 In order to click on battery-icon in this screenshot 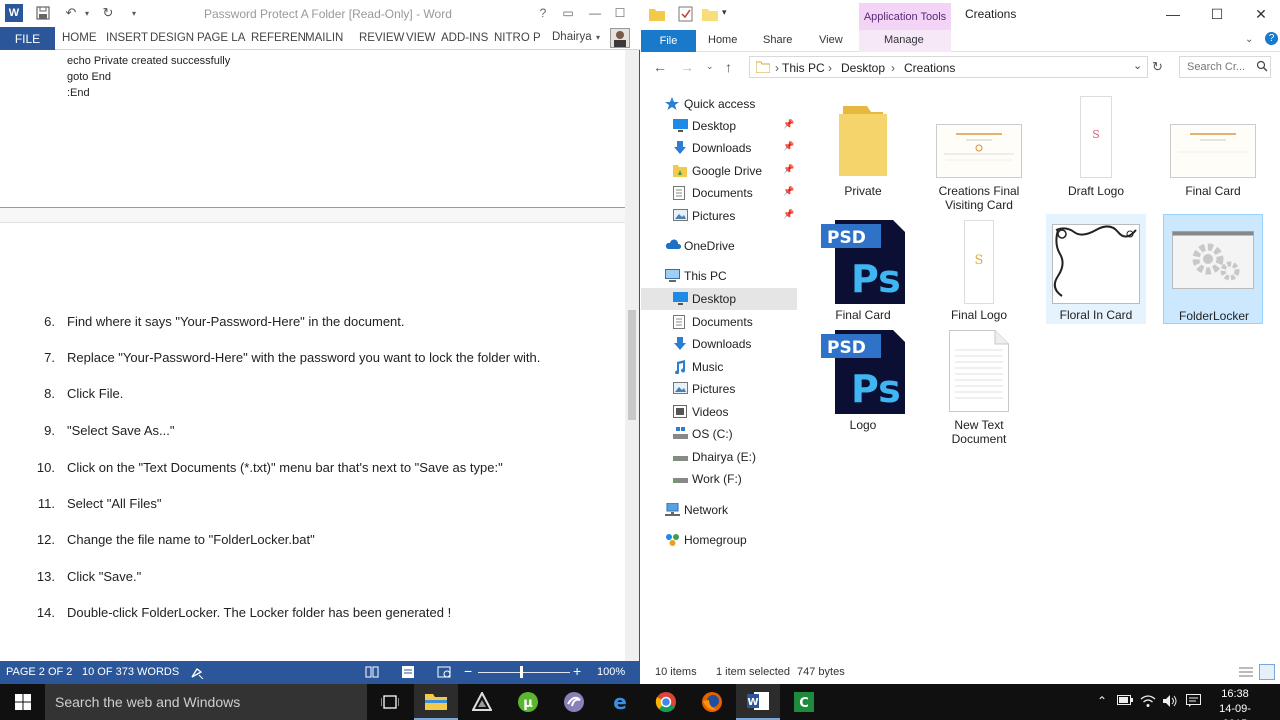, I will do `click(1125, 701)`.